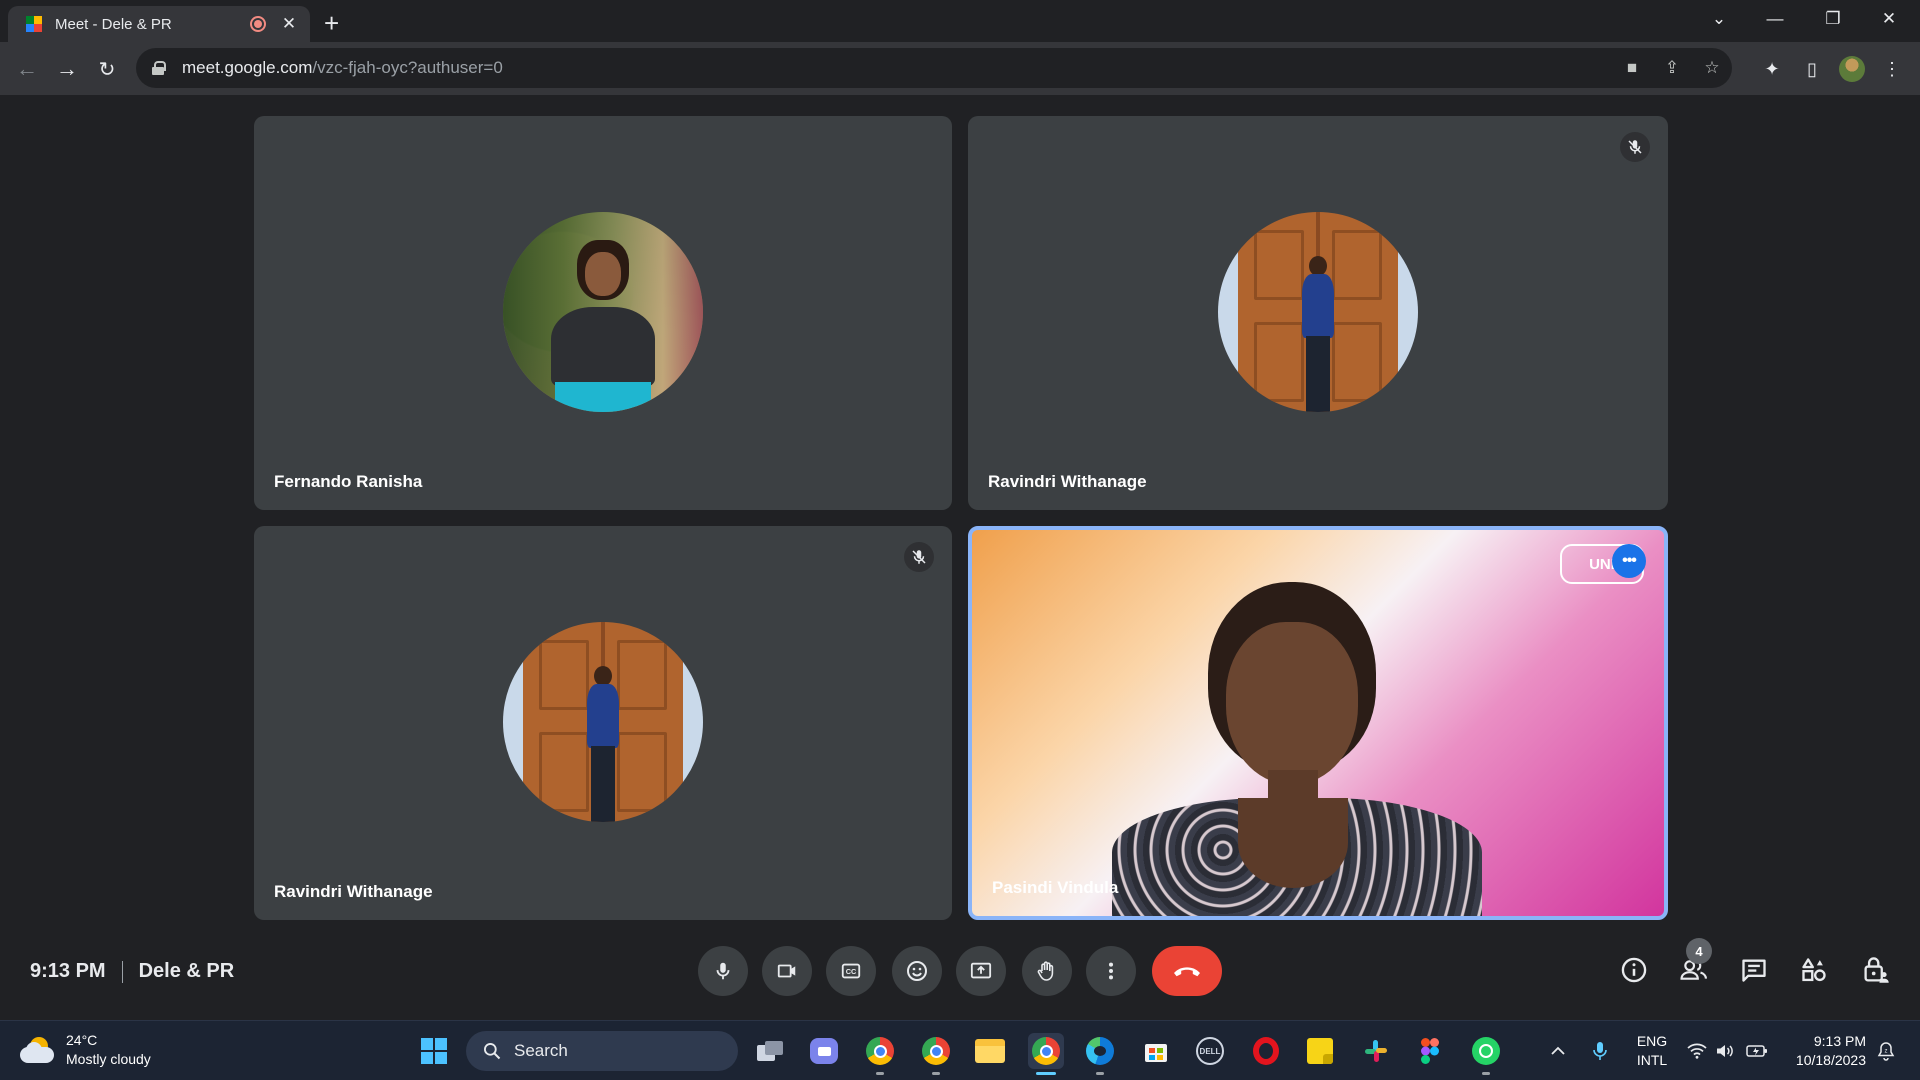 Image resolution: width=1920 pixels, height=1080 pixels. Describe the element at coordinates (824, 1051) in the screenshot. I see `teams-chat-icon` at that location.